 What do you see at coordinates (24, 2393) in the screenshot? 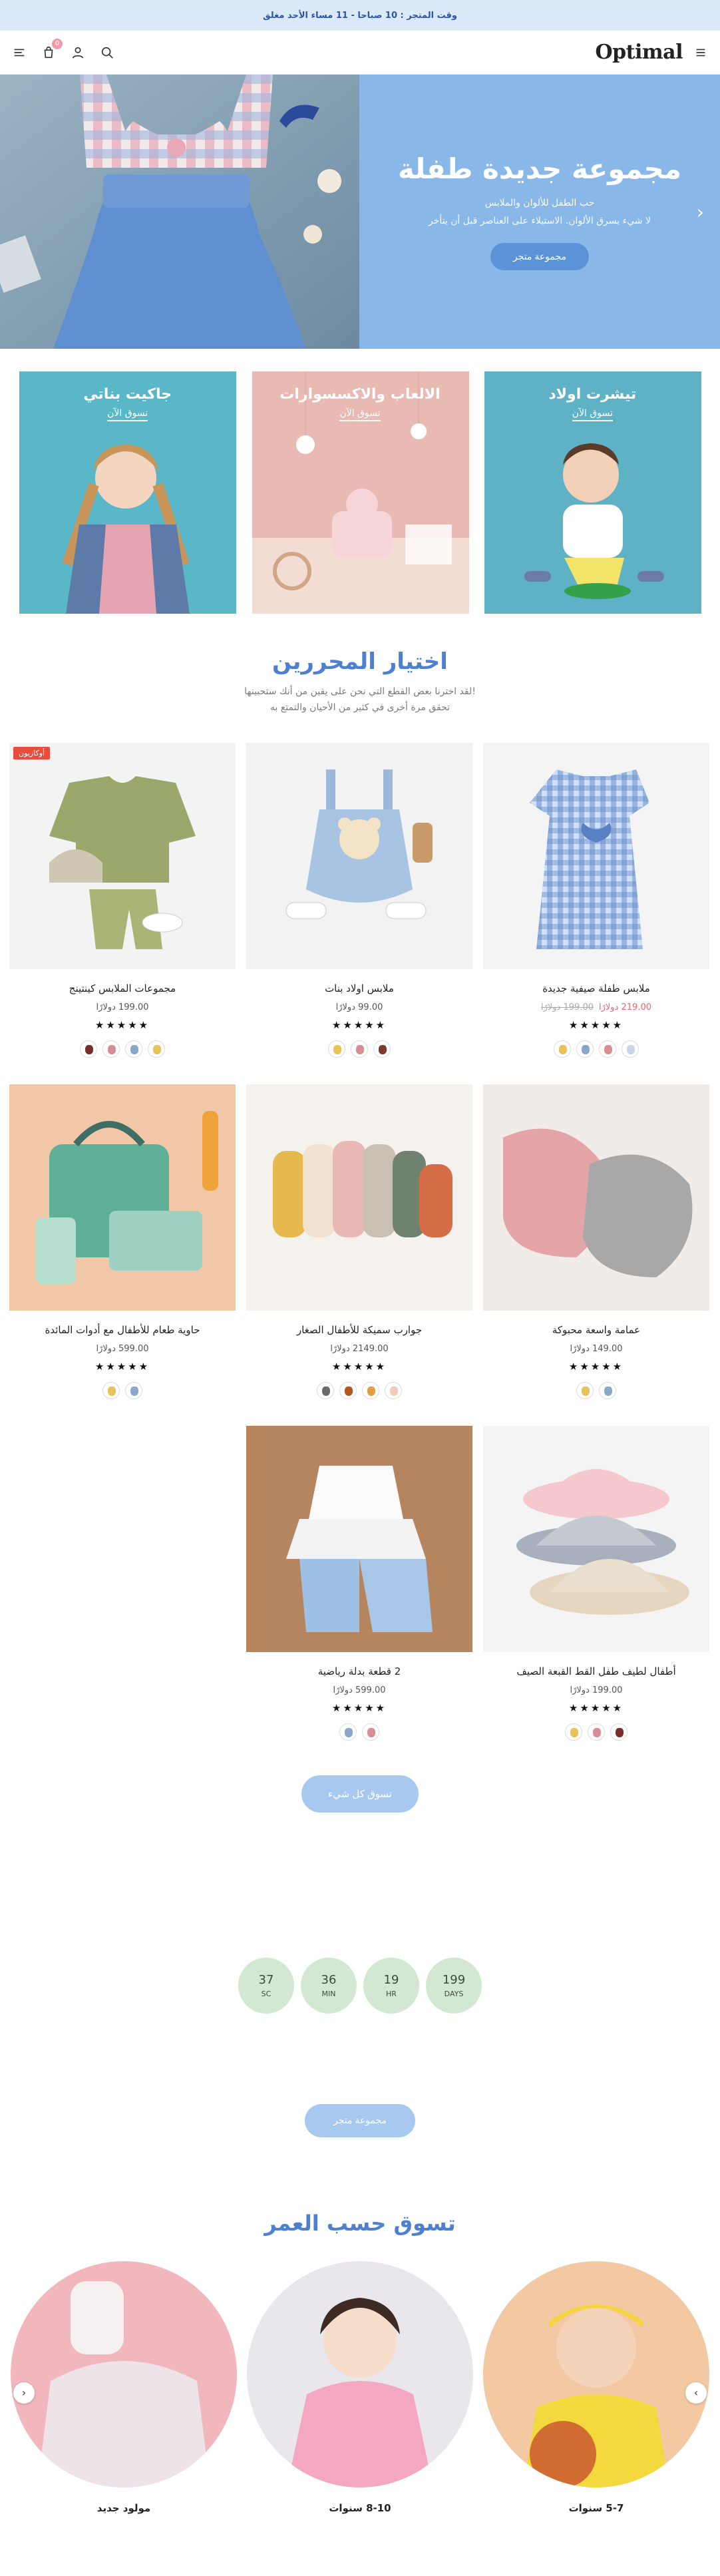
I see `carousel-prev-arrow-icon: ‹` at bounding box center [24, 2393].